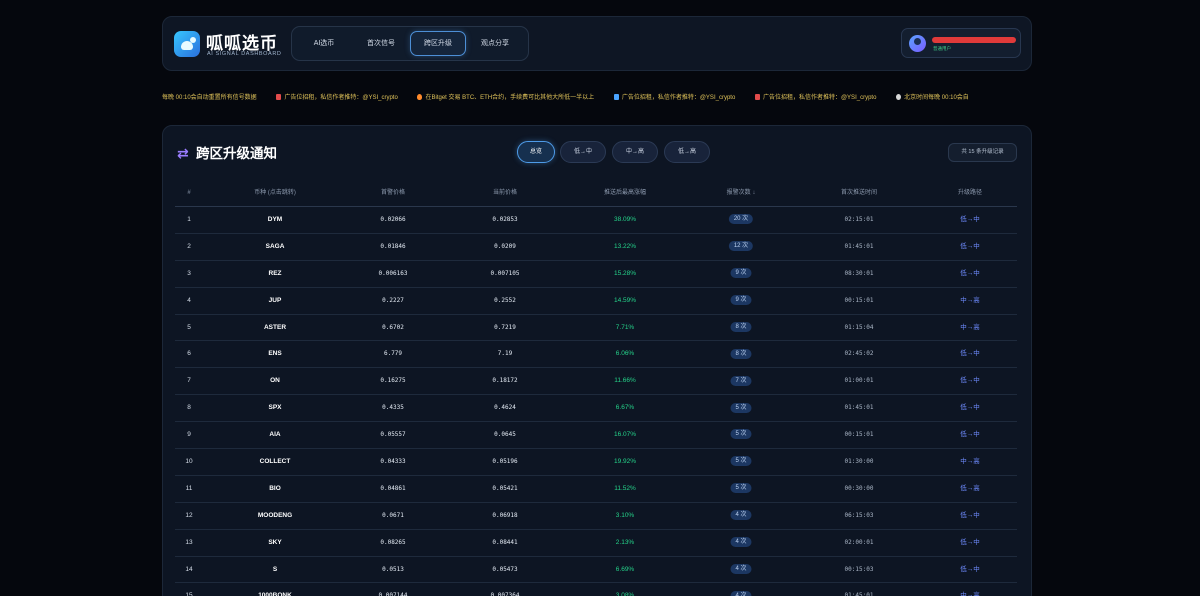  I want to click on first-push-time: 00:15:01, so click(859, 300).